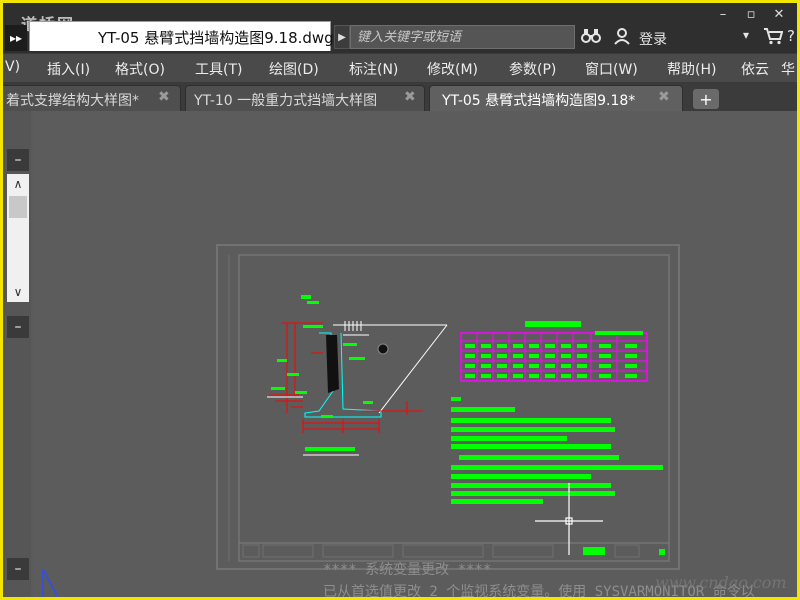 This screenshot has width=800, height=600. I want to click on backfill-slope-line, so click(413, 369).